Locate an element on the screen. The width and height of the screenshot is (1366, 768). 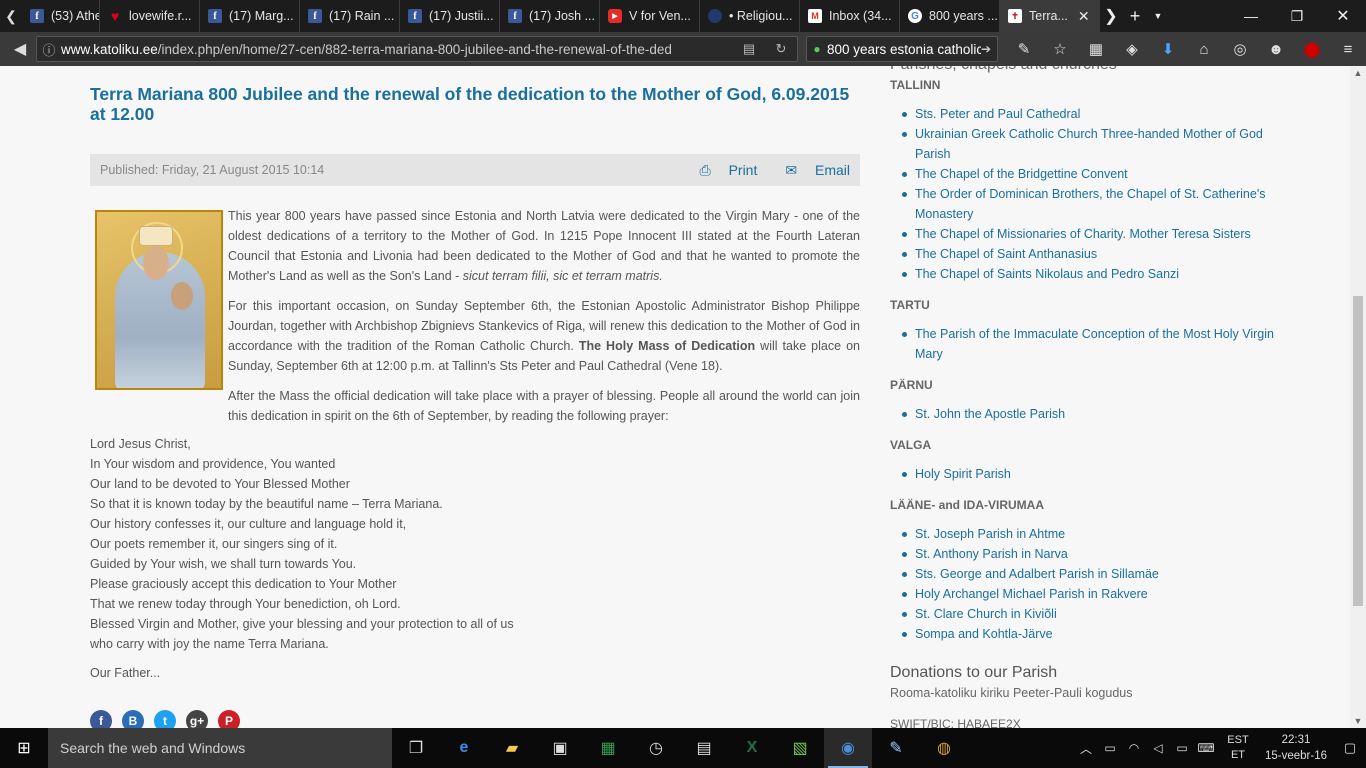
paint-icon: ✎ is located at coordinates (896, 748).